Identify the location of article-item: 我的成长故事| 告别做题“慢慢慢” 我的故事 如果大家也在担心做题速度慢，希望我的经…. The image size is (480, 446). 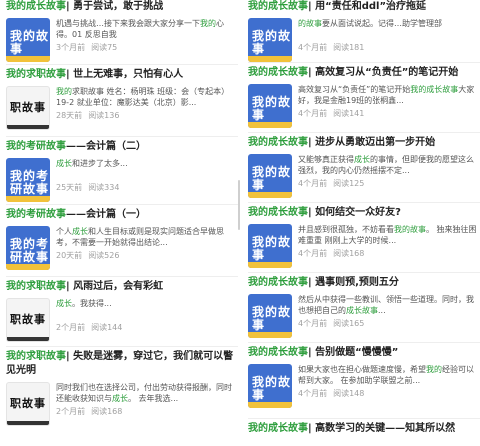
(364, 377).